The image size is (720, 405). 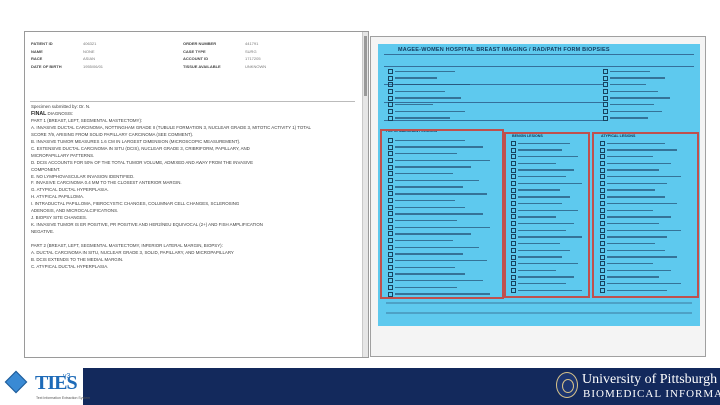 I want to click on header-key: ACCOUNT ID, so click(x=196, y=59).